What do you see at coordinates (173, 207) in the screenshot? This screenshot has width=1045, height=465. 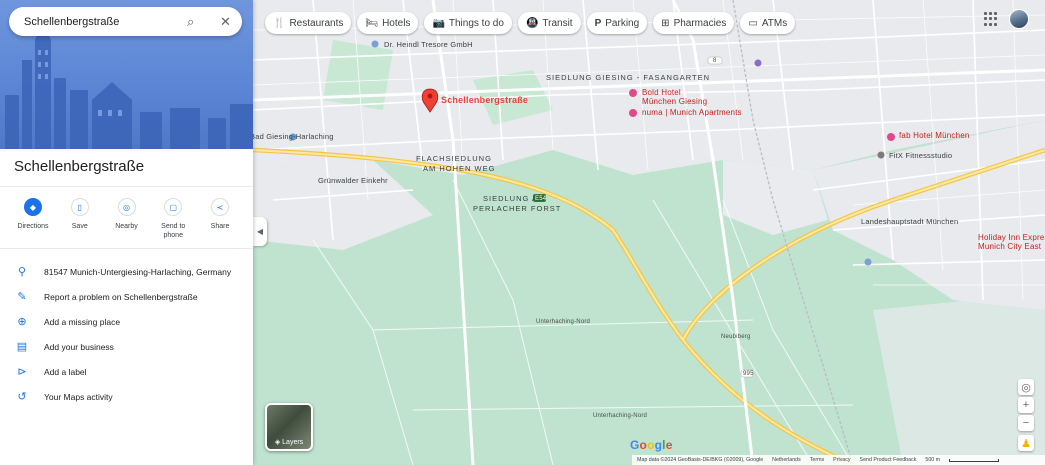 I see `phone-icon: ▢` at bounding box center [173, 207].